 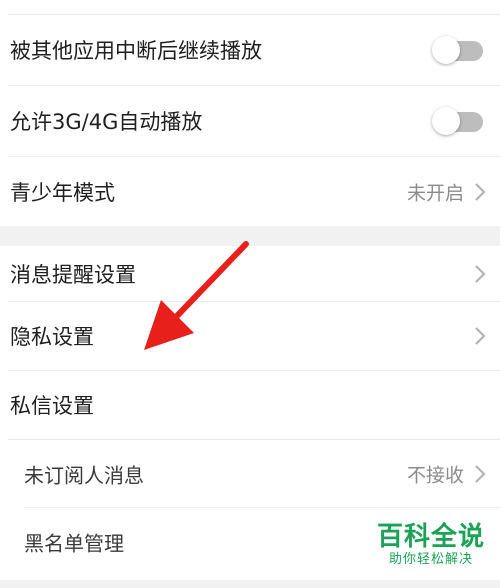 I want to click on setting-label-background-resume: 被其他应用中断后继续播放, so click(x=136, y=51).